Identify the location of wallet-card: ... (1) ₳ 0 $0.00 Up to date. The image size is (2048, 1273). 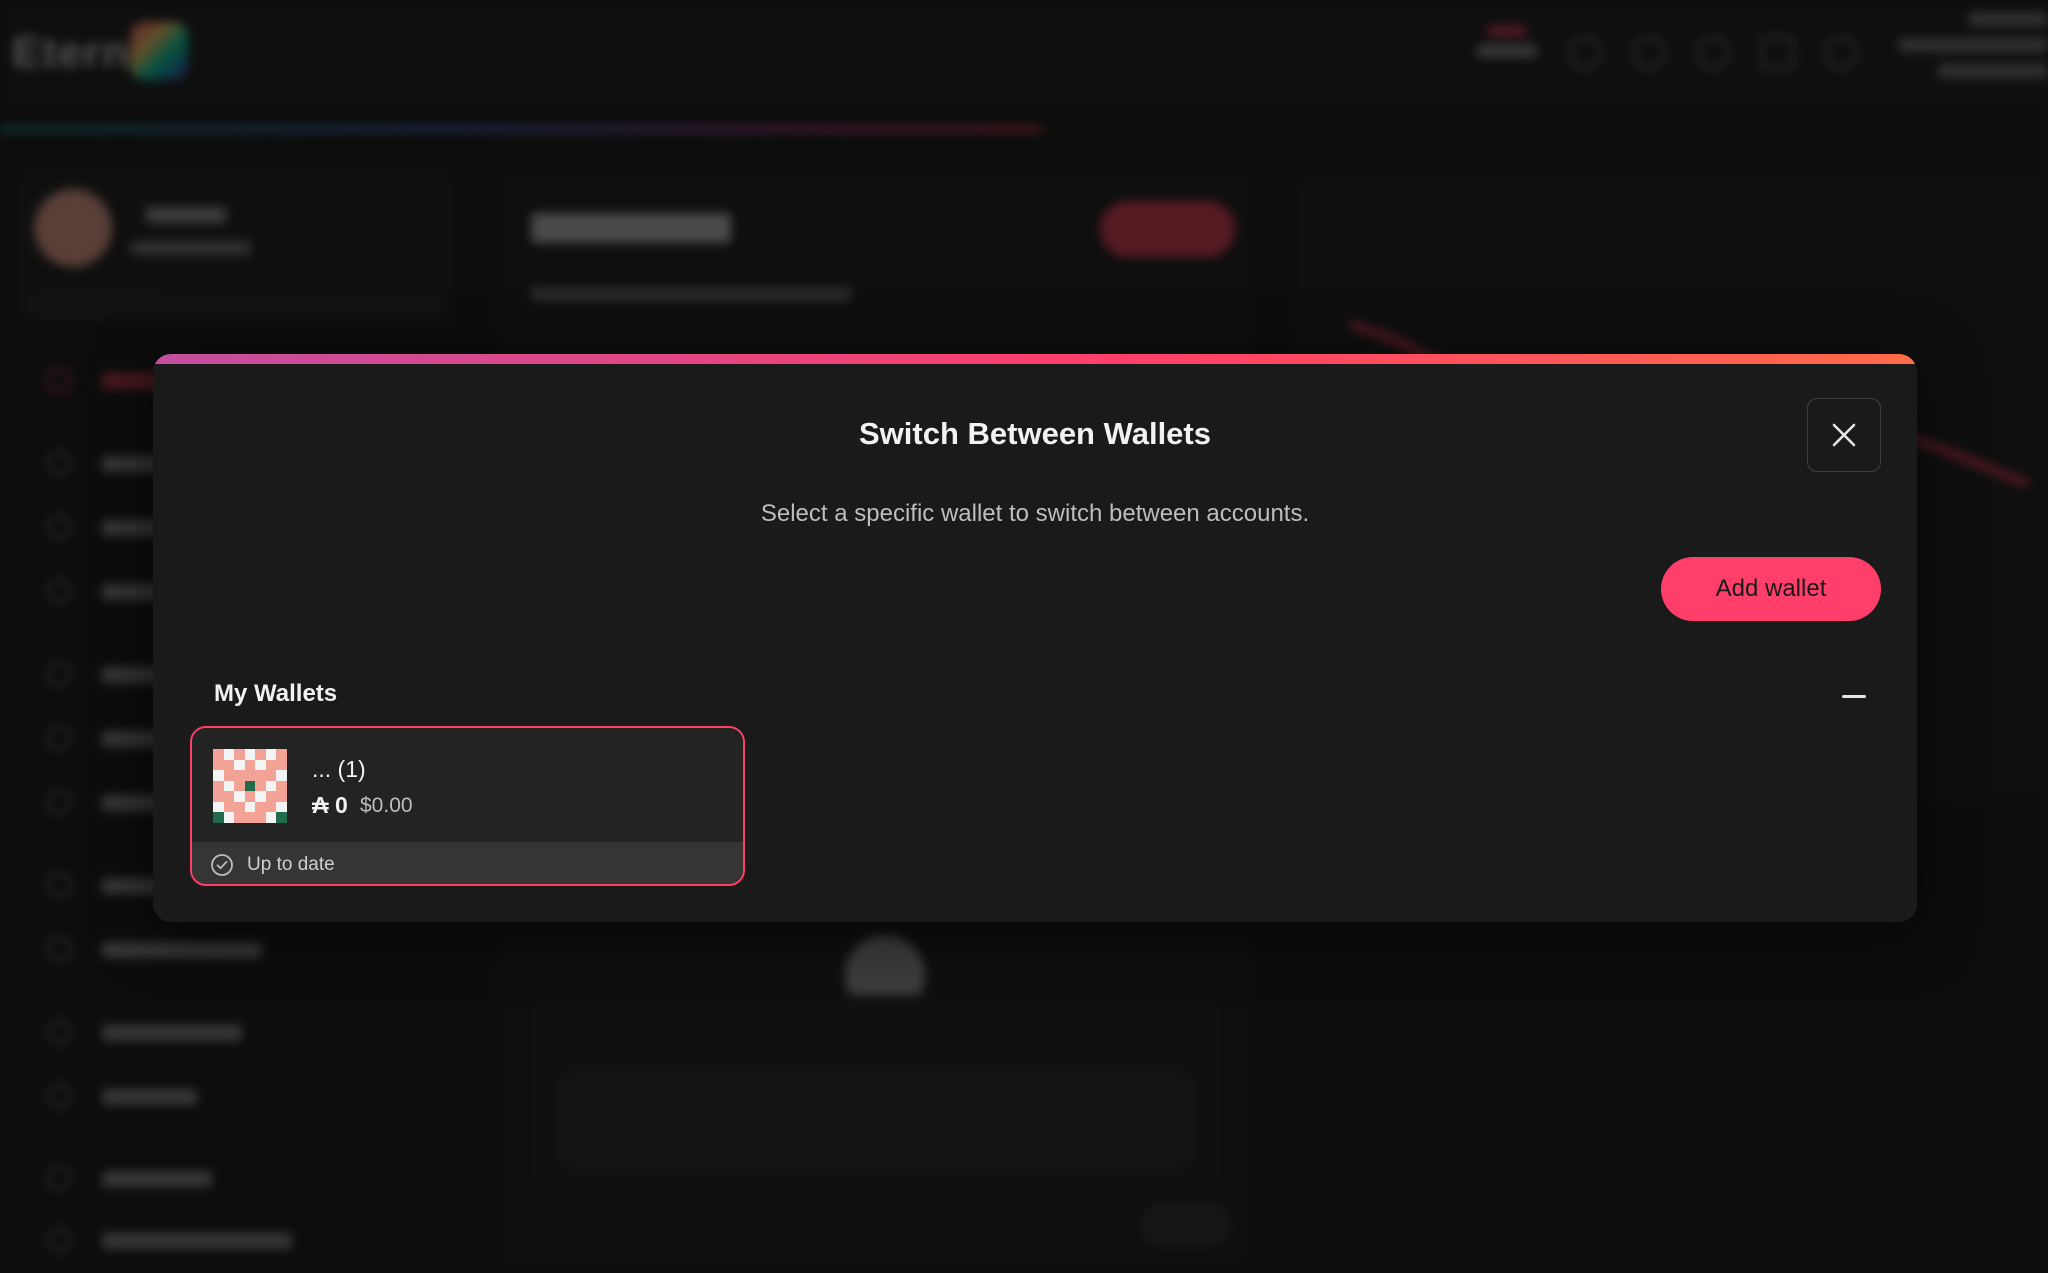
(467, 806).